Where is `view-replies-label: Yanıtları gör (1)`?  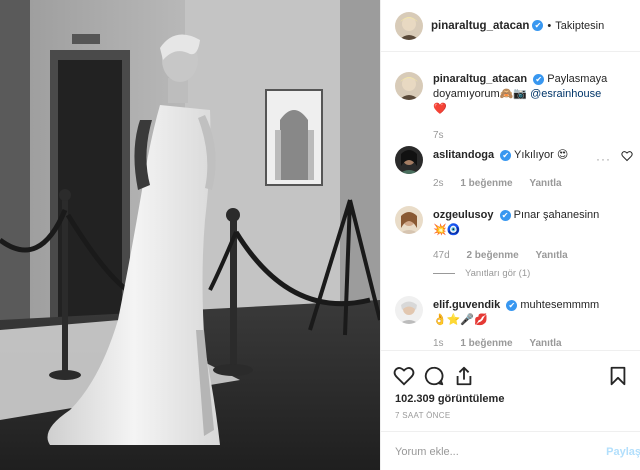
view-replies-label: Yanıtları gör (1) is located at coordinates (498, 273).